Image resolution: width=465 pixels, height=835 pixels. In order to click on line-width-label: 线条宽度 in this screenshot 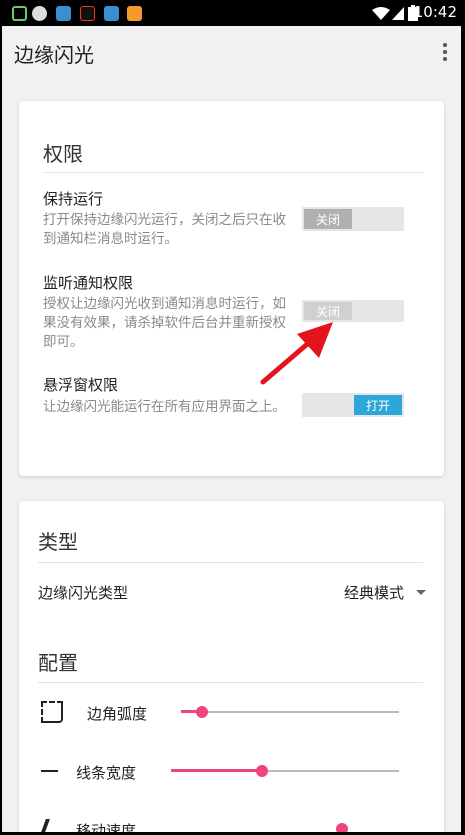, I will do `click(106, 773)`.